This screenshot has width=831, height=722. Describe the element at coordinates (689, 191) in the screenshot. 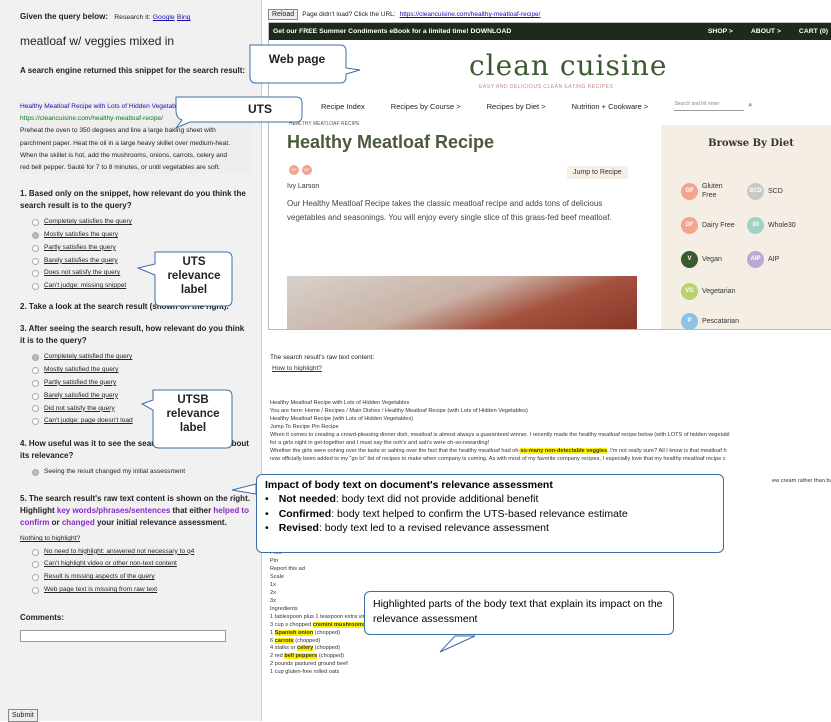

I see `diet-badge-icon: GF` at that location.